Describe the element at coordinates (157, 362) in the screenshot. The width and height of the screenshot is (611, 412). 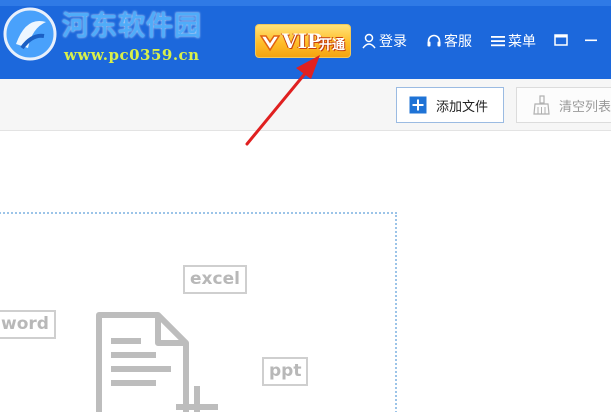
I see `document-add-icon` at that location.